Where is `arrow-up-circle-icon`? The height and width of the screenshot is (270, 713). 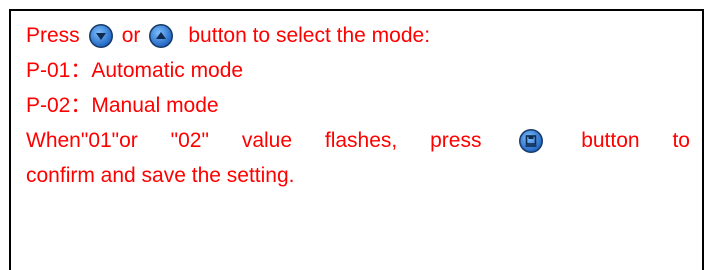 arrow-up-circle-icon is located at coordinates (161, 35).